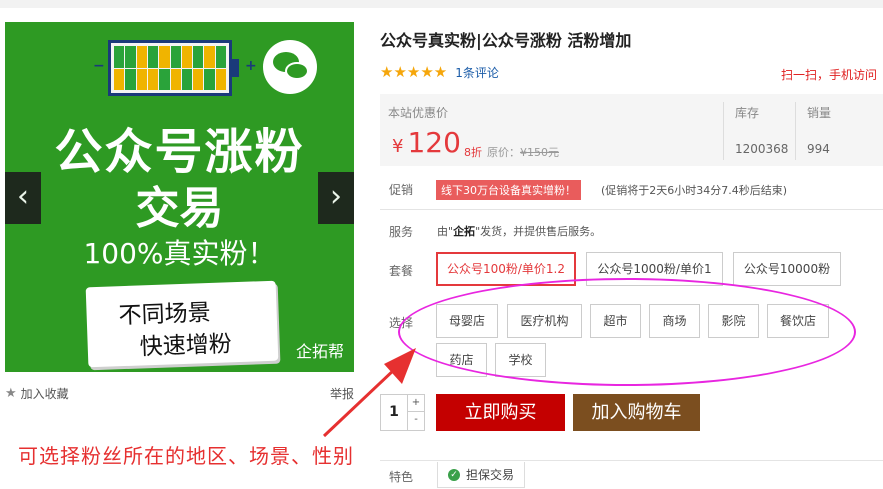 This screenshot has width=883, height=489. Describe the element at coordinates (418, 113) in the screenshot. I see `price-label: 本站优惠价` at that location.